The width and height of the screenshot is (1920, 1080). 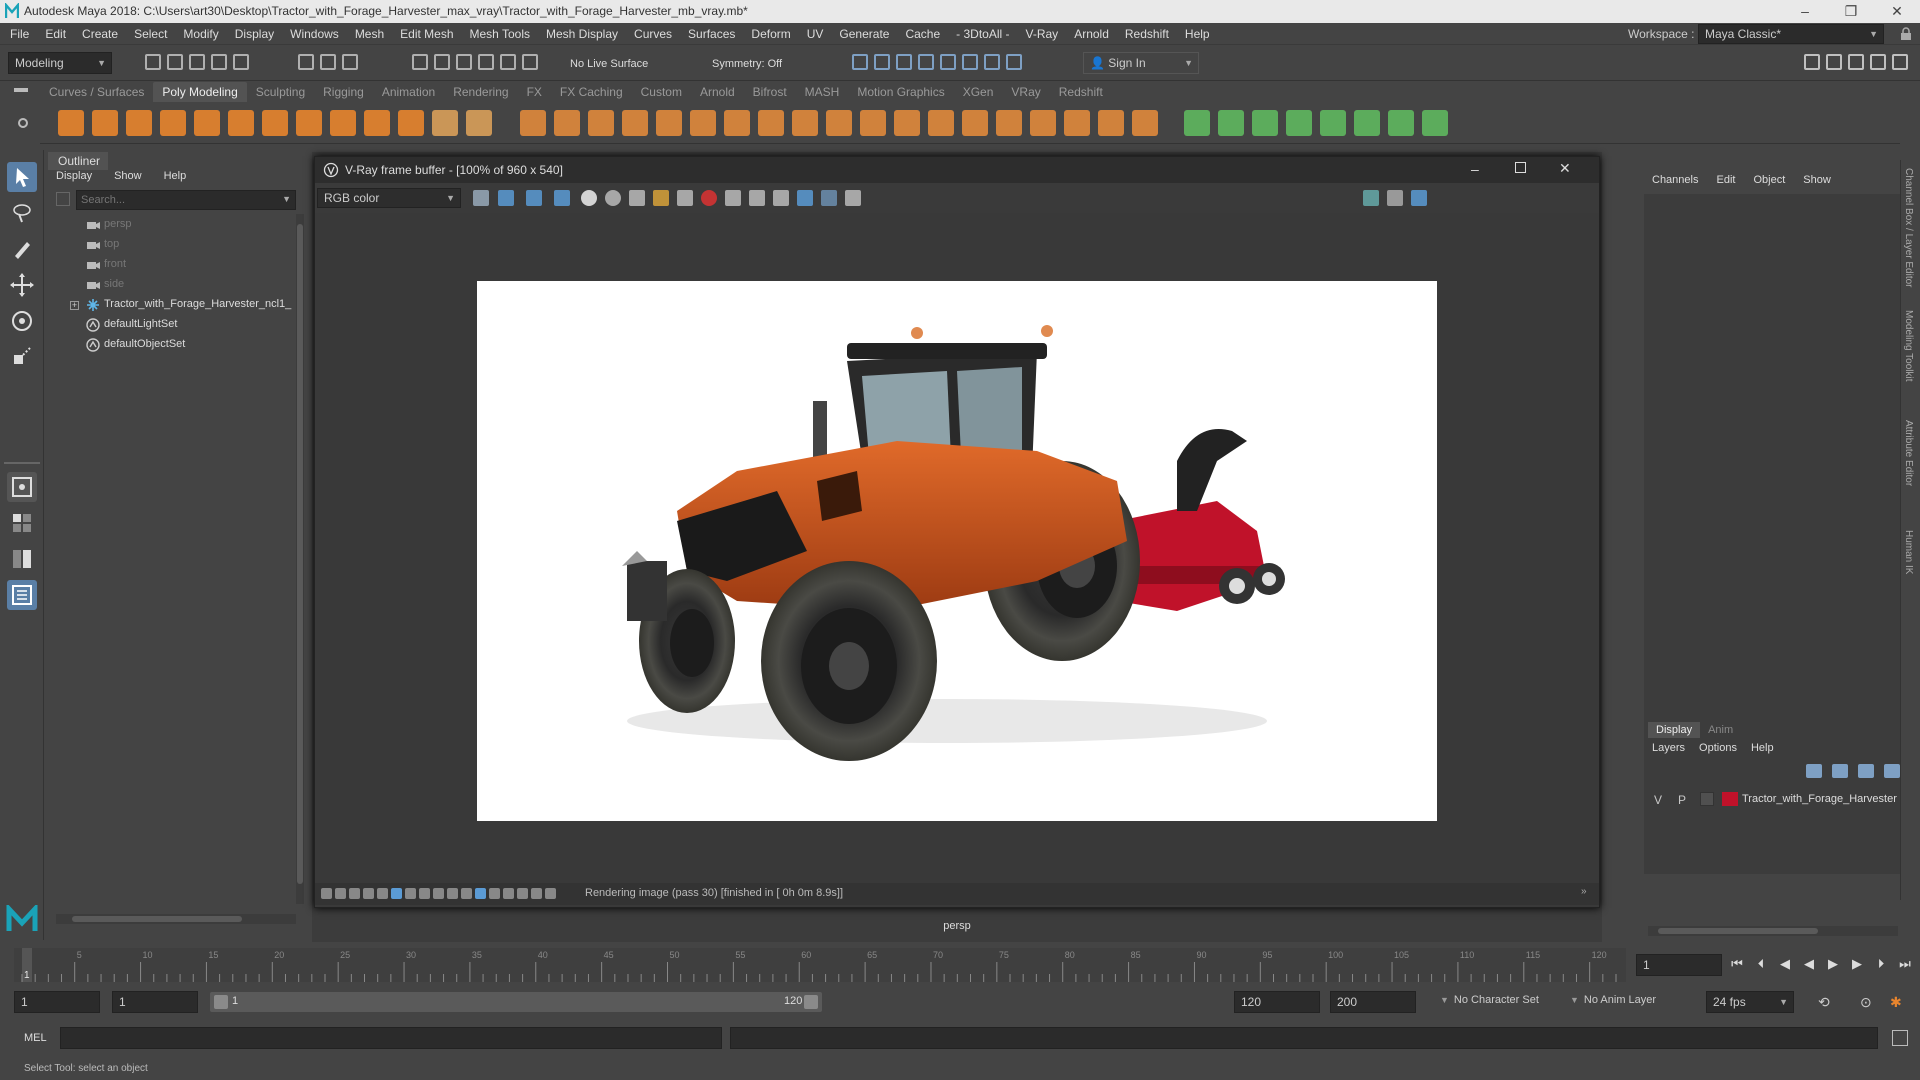 What do you see at coordinates (661, 198) in the screenshot?
I see `load-image-icon` at bounding box center [661, 198].